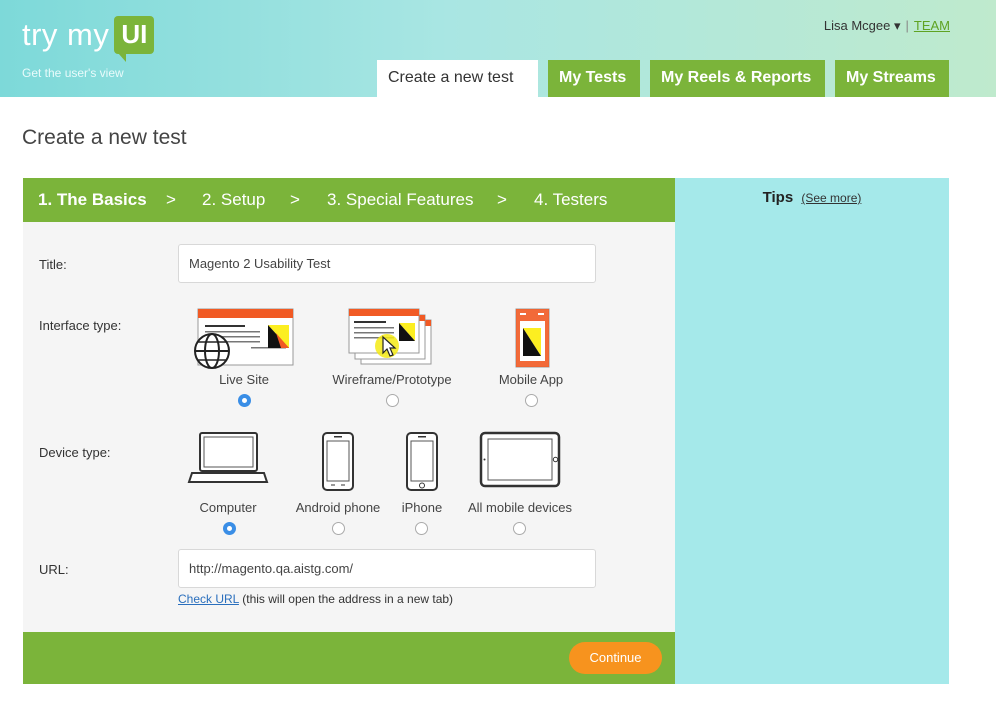  I want to click on step-testers: 4. Testers, so click(570, 200).